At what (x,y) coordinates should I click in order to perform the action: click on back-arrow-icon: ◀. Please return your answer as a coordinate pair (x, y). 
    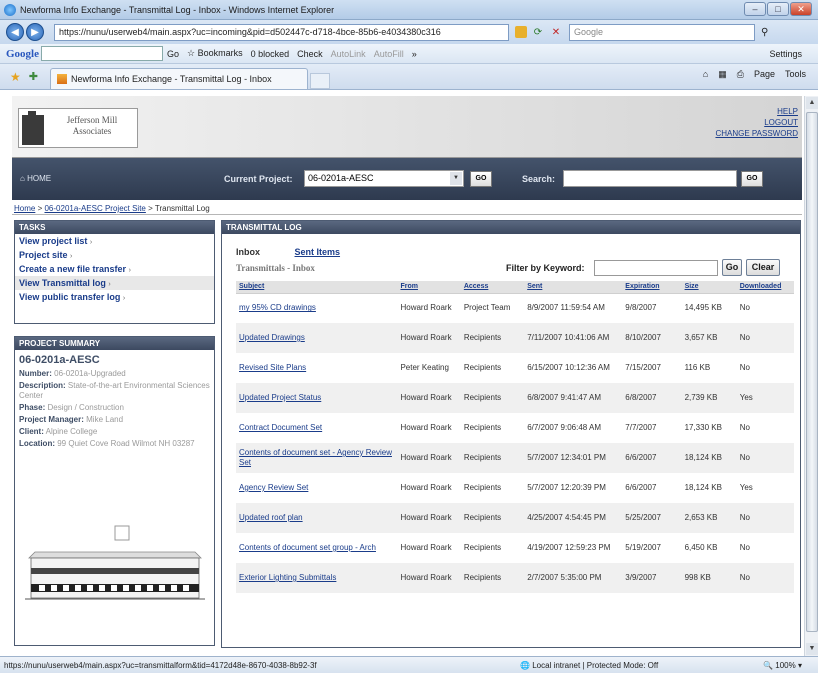
    Looking at the image, I should click on (15, 32).